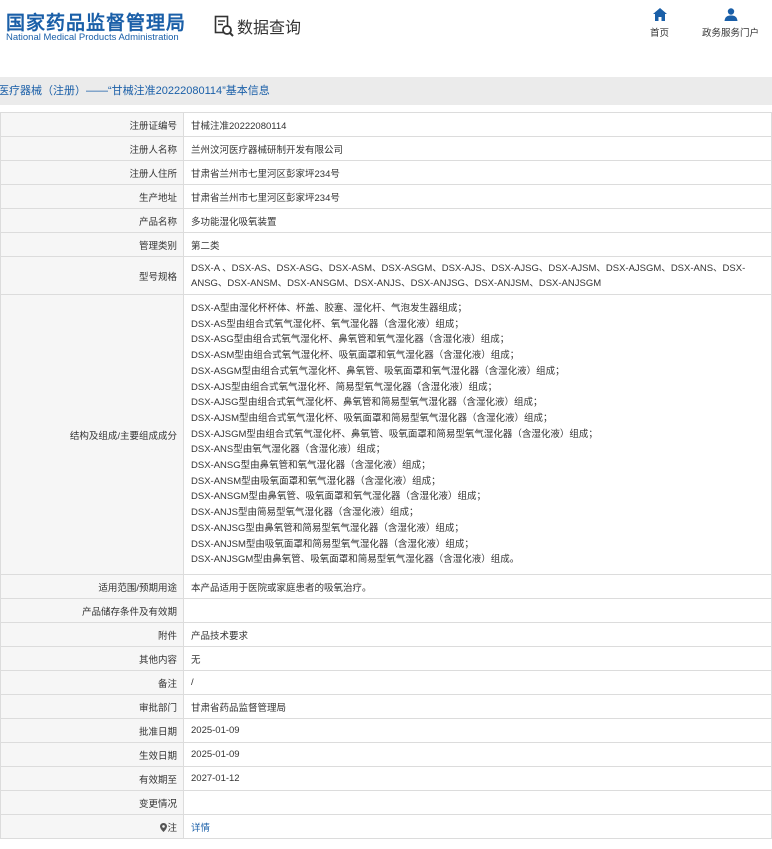  What do you see at coordinates (92, 610) in the screenshot?
I see `row-label: 产品储存条件及有效期` at bounding box center [92, 610].